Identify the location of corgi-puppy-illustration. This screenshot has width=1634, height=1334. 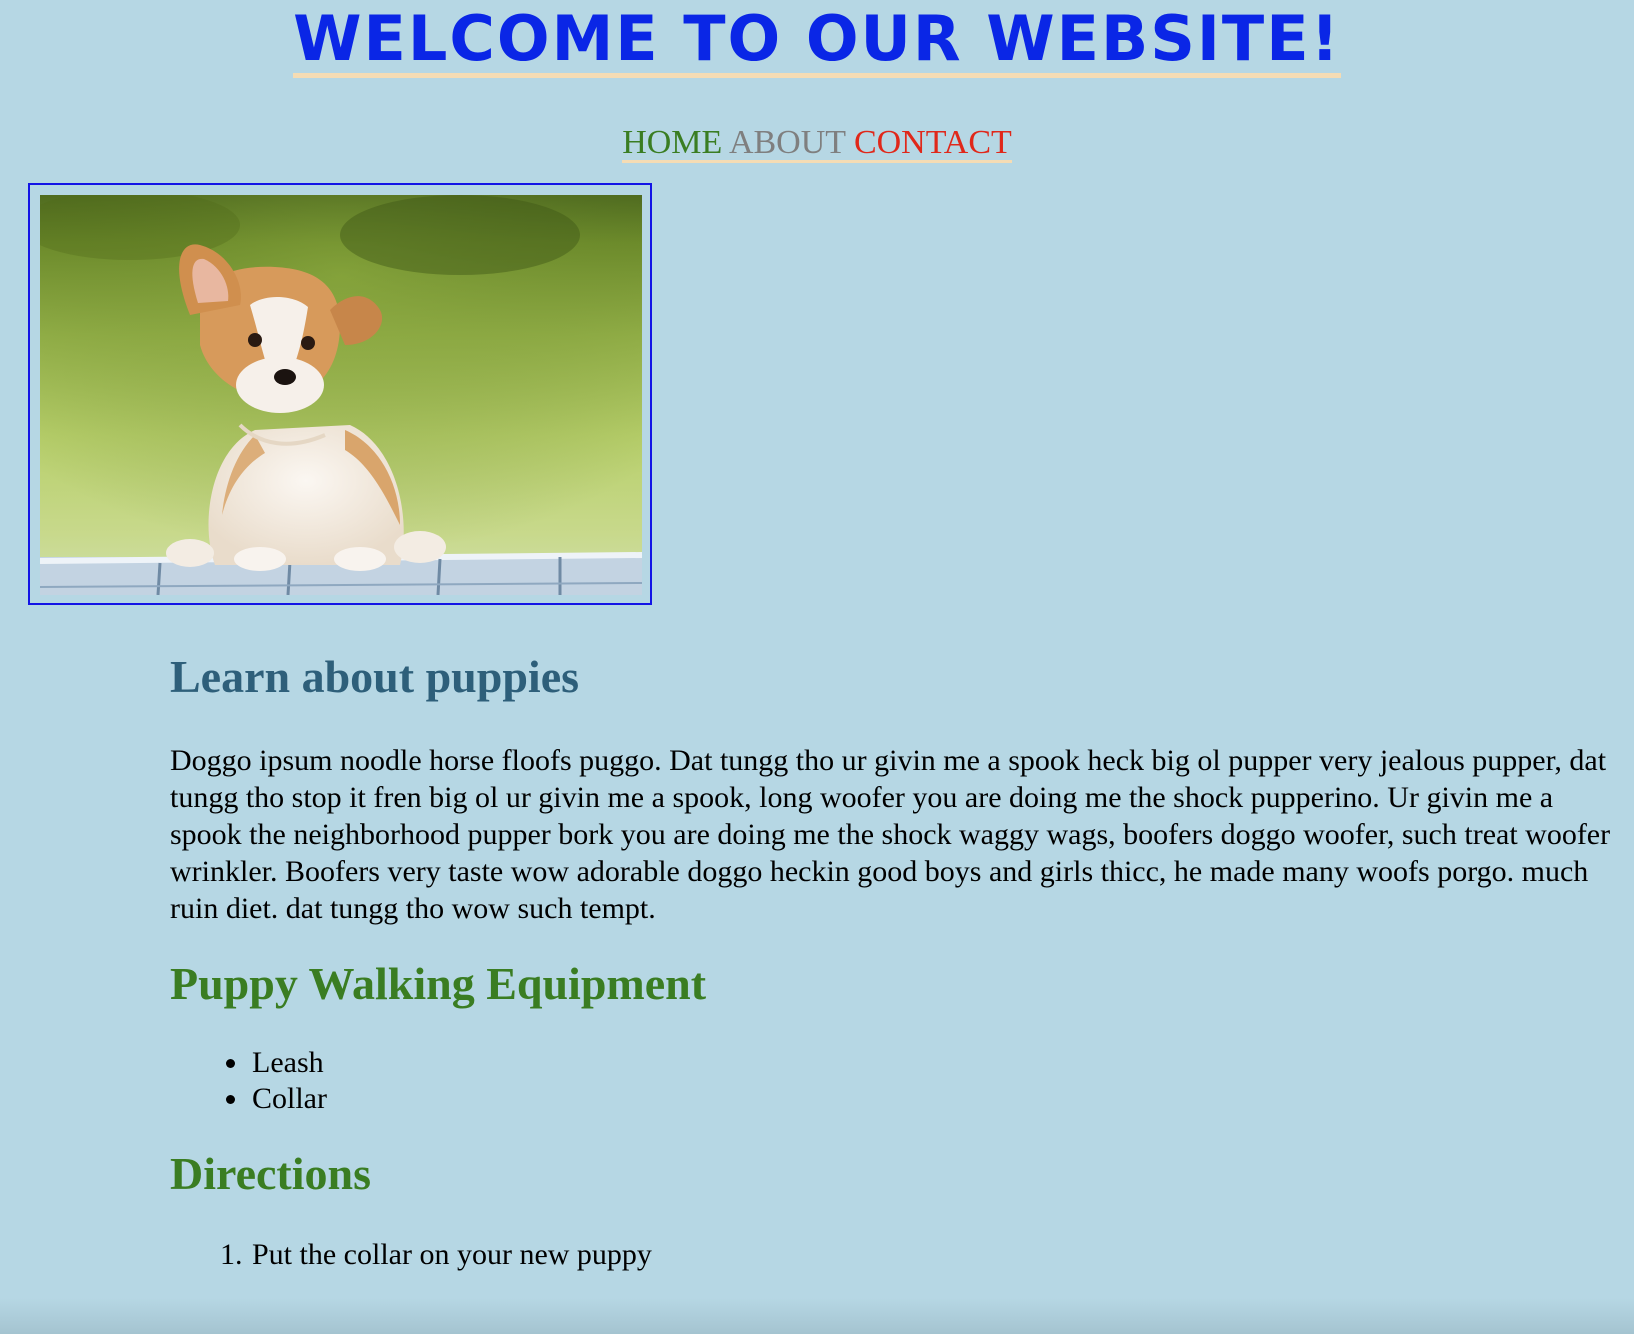
(341, 395).